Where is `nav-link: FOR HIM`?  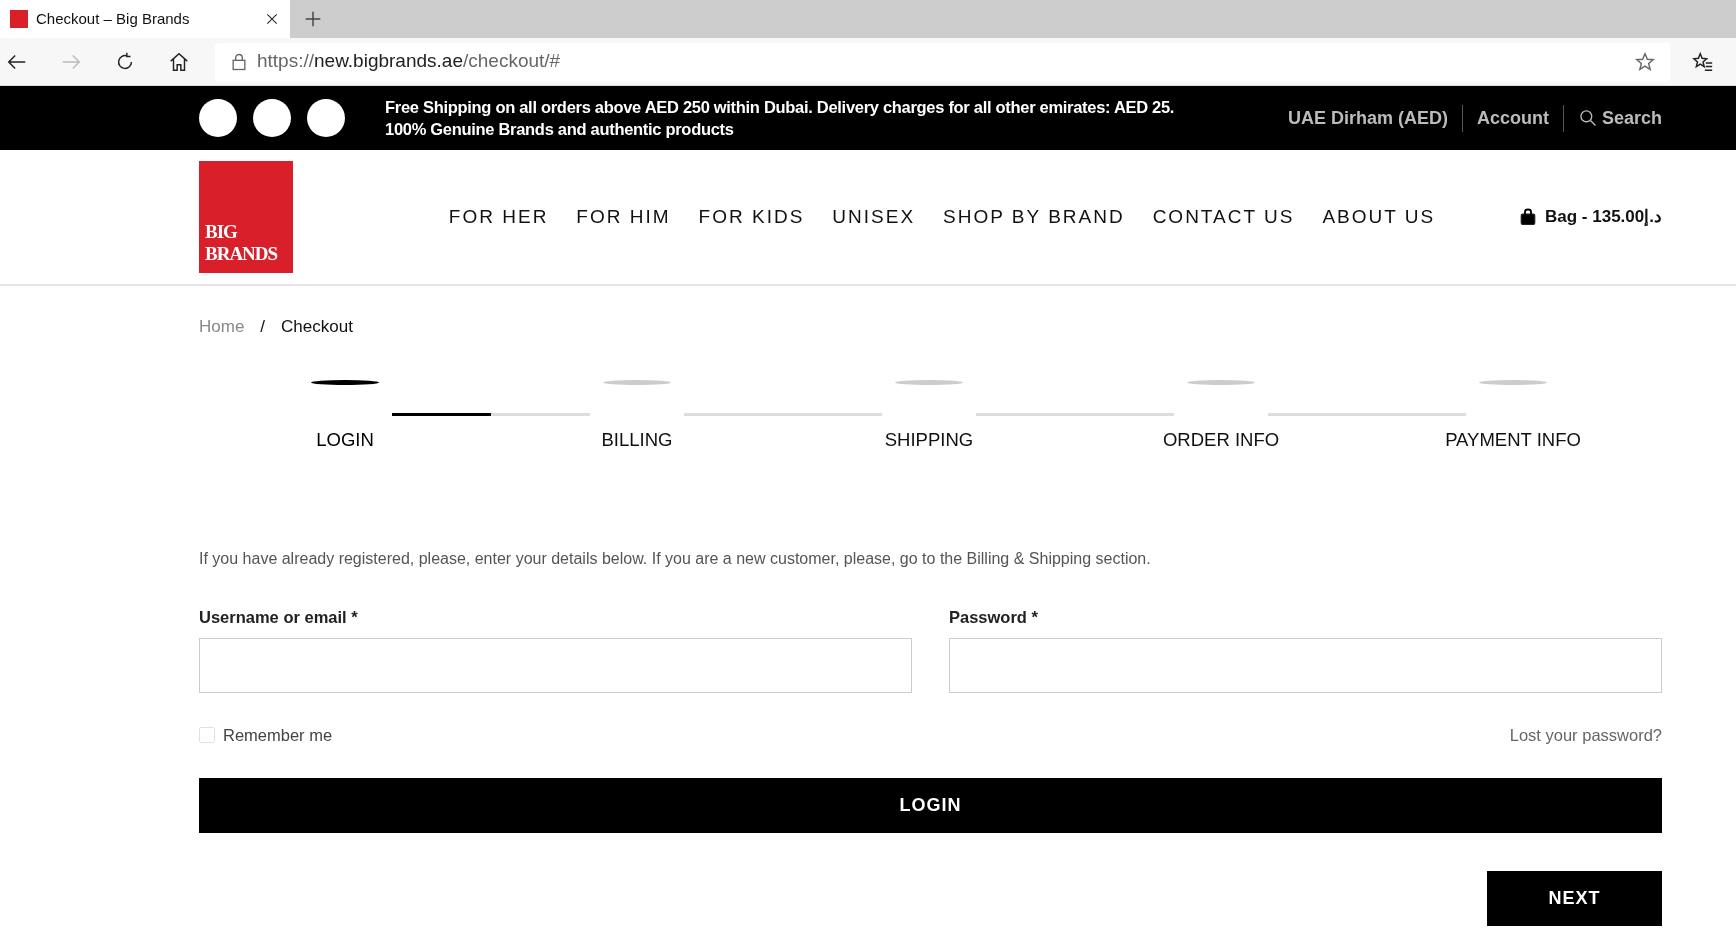 nav-link: FOR HIM is located at coordinates (623, 217).